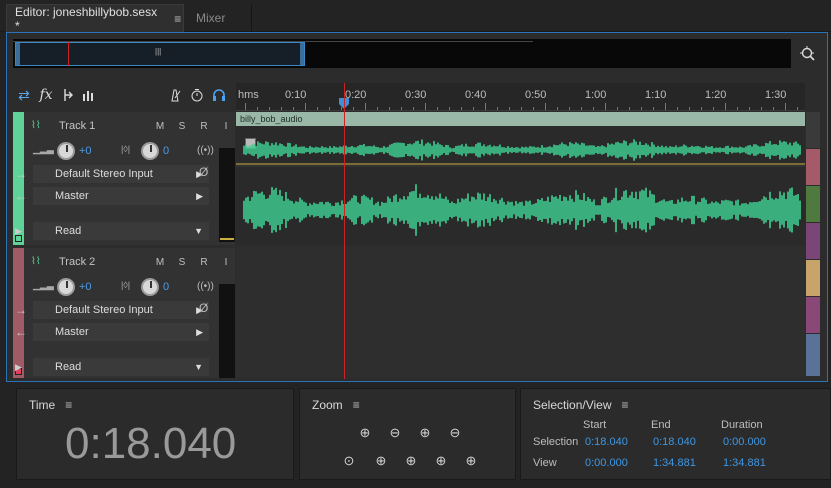  What do you see at coordinates (381, 461) in the screenshot?
I see `zoom-in-selection-start-icon: ⊕` at bounding box center [381, 461].